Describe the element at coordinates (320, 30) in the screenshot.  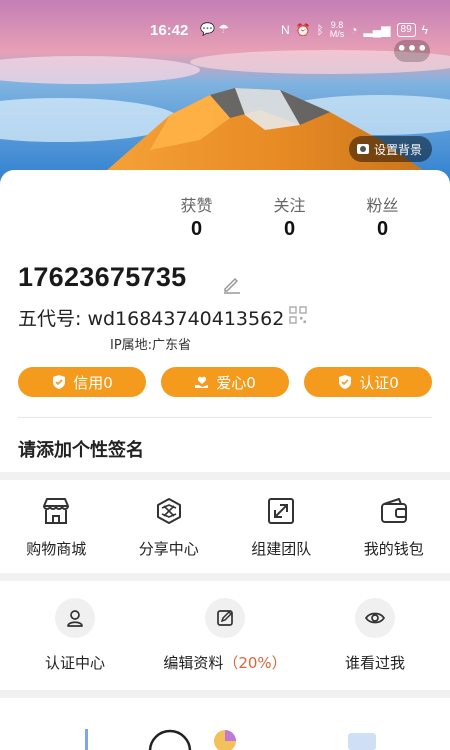
I see `bluetooth-icon: ᛒ` at that location.